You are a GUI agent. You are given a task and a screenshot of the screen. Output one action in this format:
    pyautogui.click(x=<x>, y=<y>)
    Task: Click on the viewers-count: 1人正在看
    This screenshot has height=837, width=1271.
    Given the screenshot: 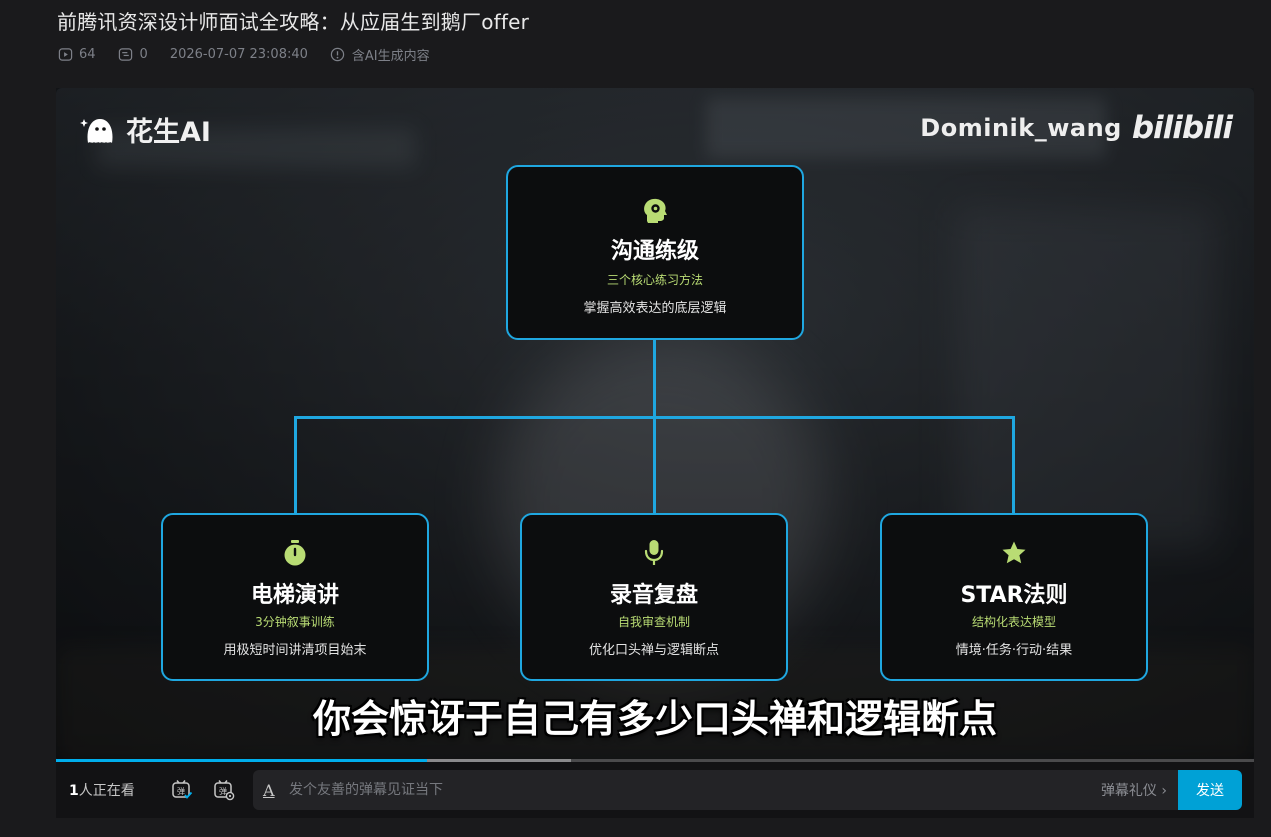 What is the action you would take?
    pyautogui.click(x=102, y=790)
    